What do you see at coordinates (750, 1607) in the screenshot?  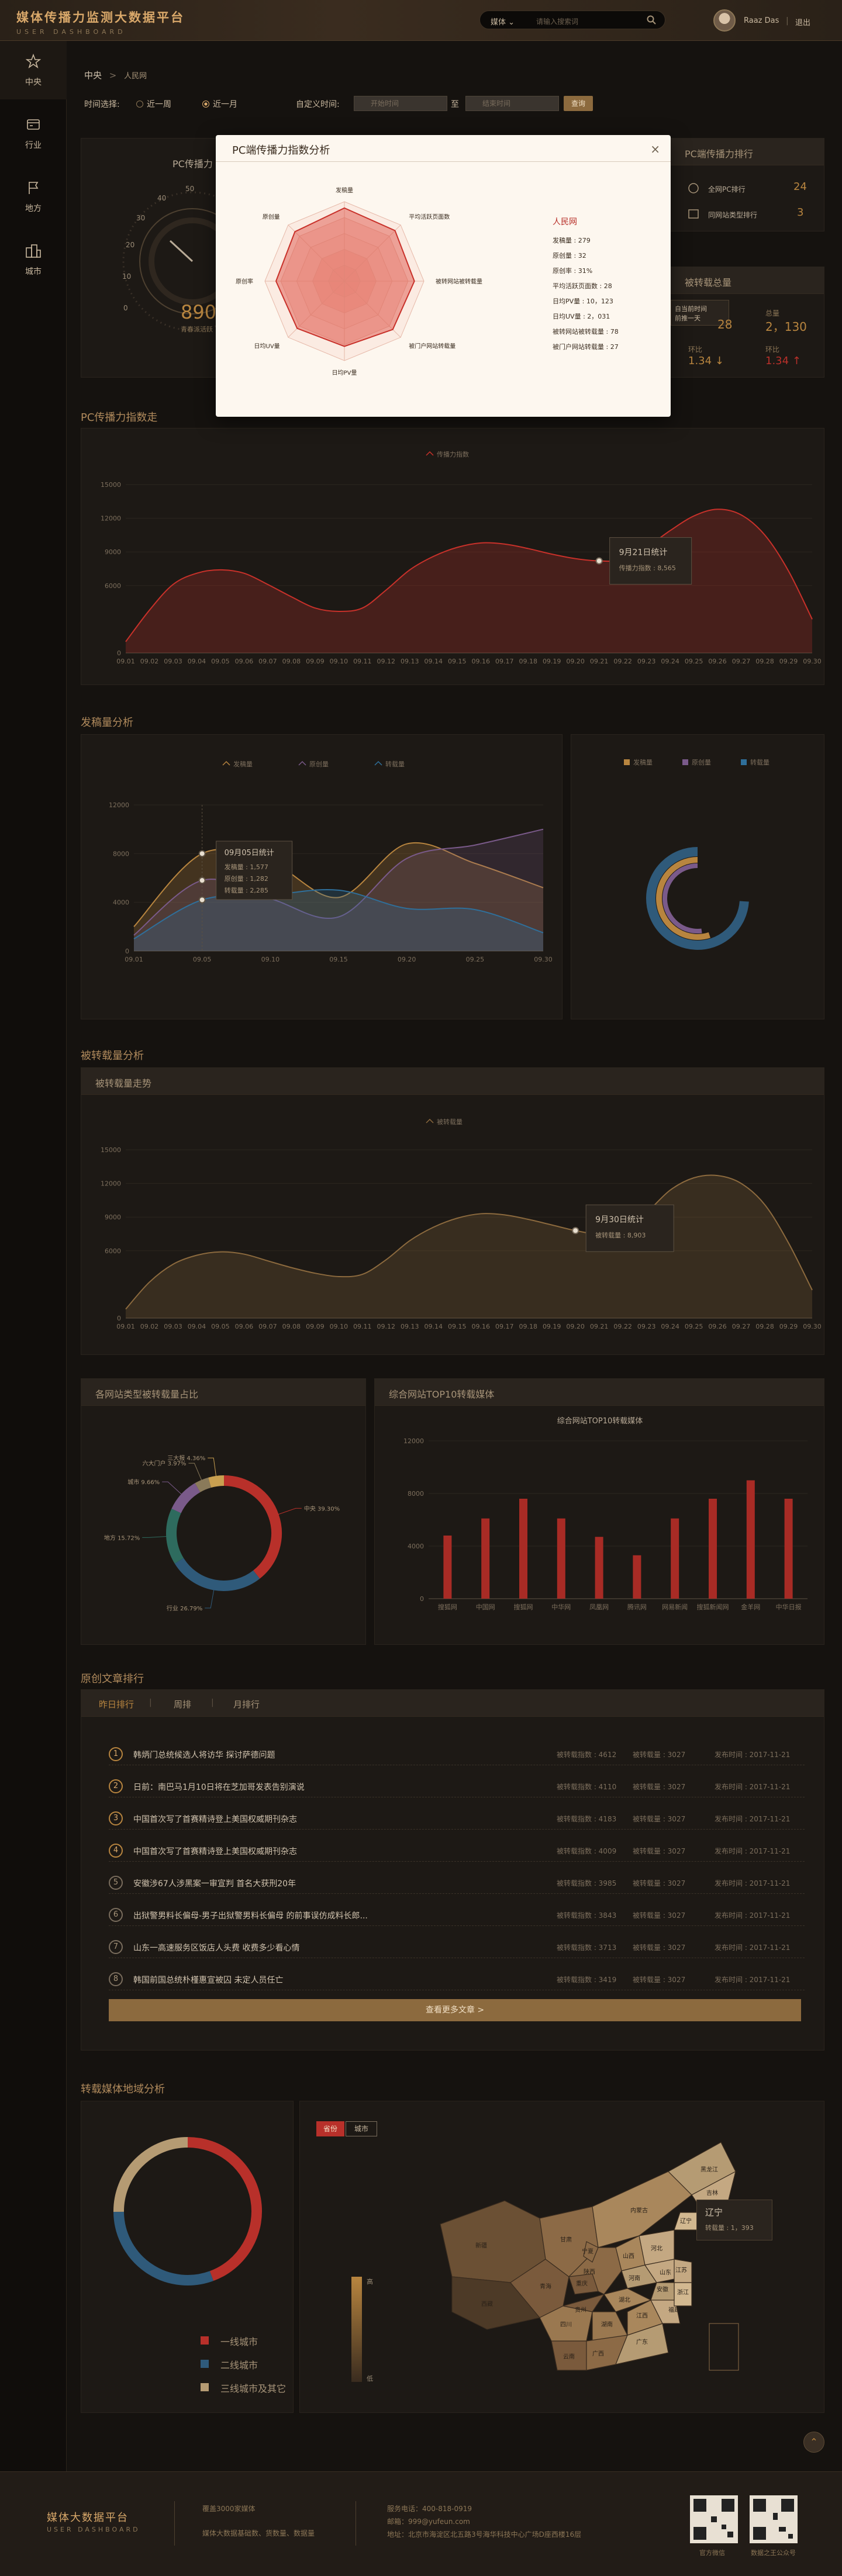 I see `x-tick-label: 金羊网` at bounding box center [750, 1607].